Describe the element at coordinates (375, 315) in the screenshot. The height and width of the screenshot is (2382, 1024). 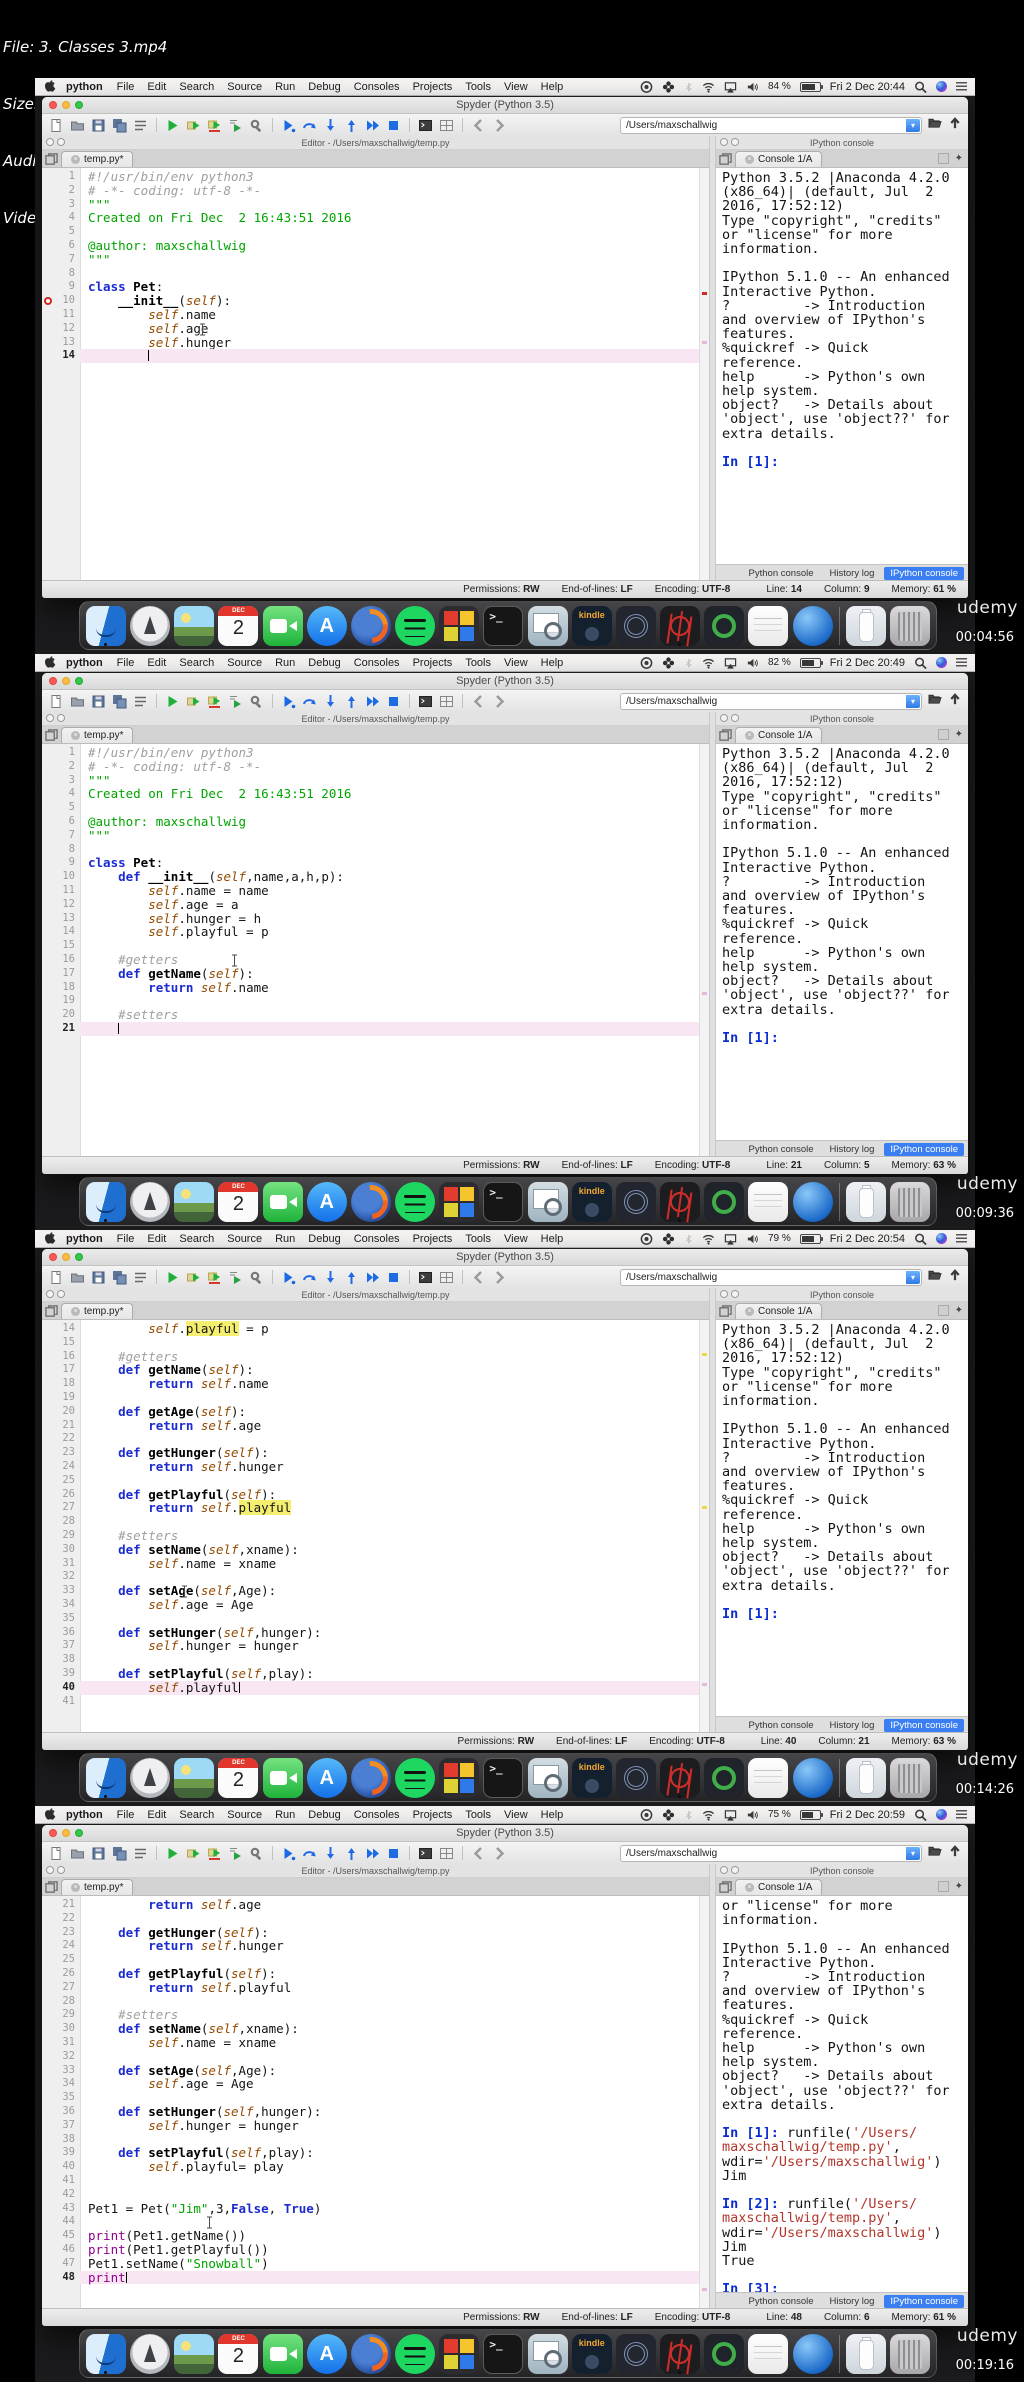
I see `code-line: 11 self.name` at that location.